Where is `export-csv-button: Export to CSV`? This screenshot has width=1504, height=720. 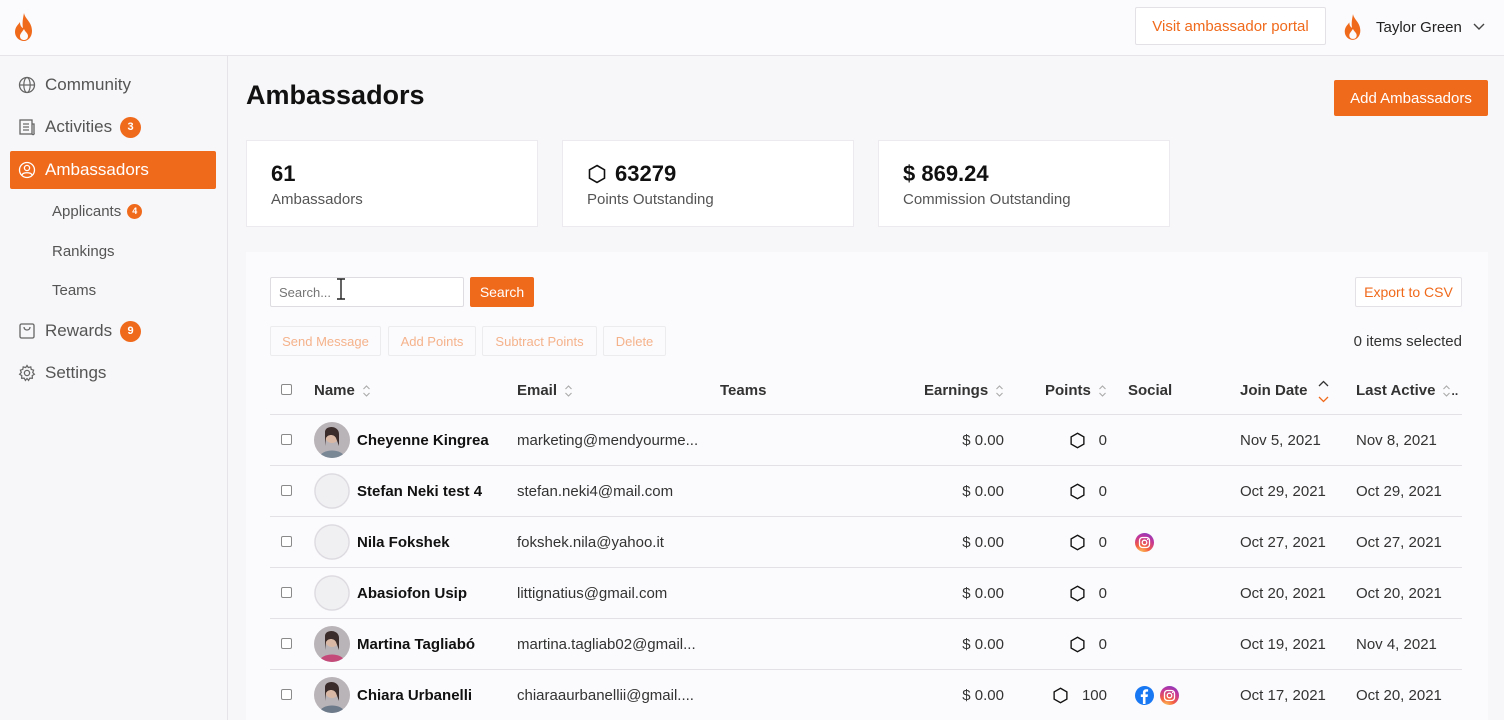 export-csv-button: Export to CSV is located at coordinates (1408, 292).